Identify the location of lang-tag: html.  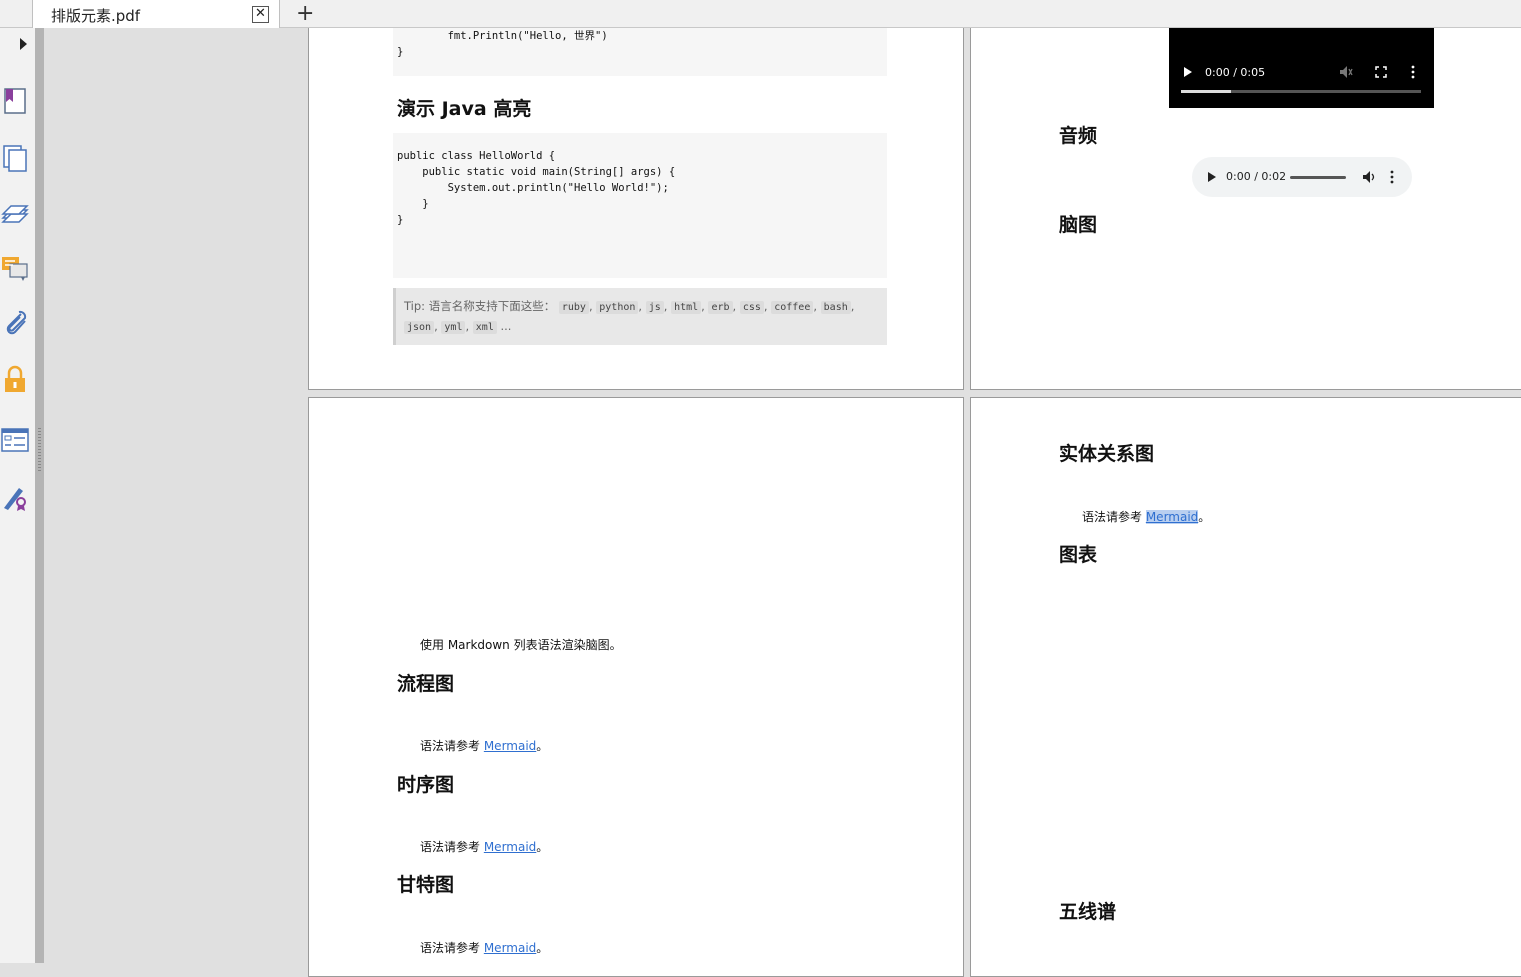
(686, 307).